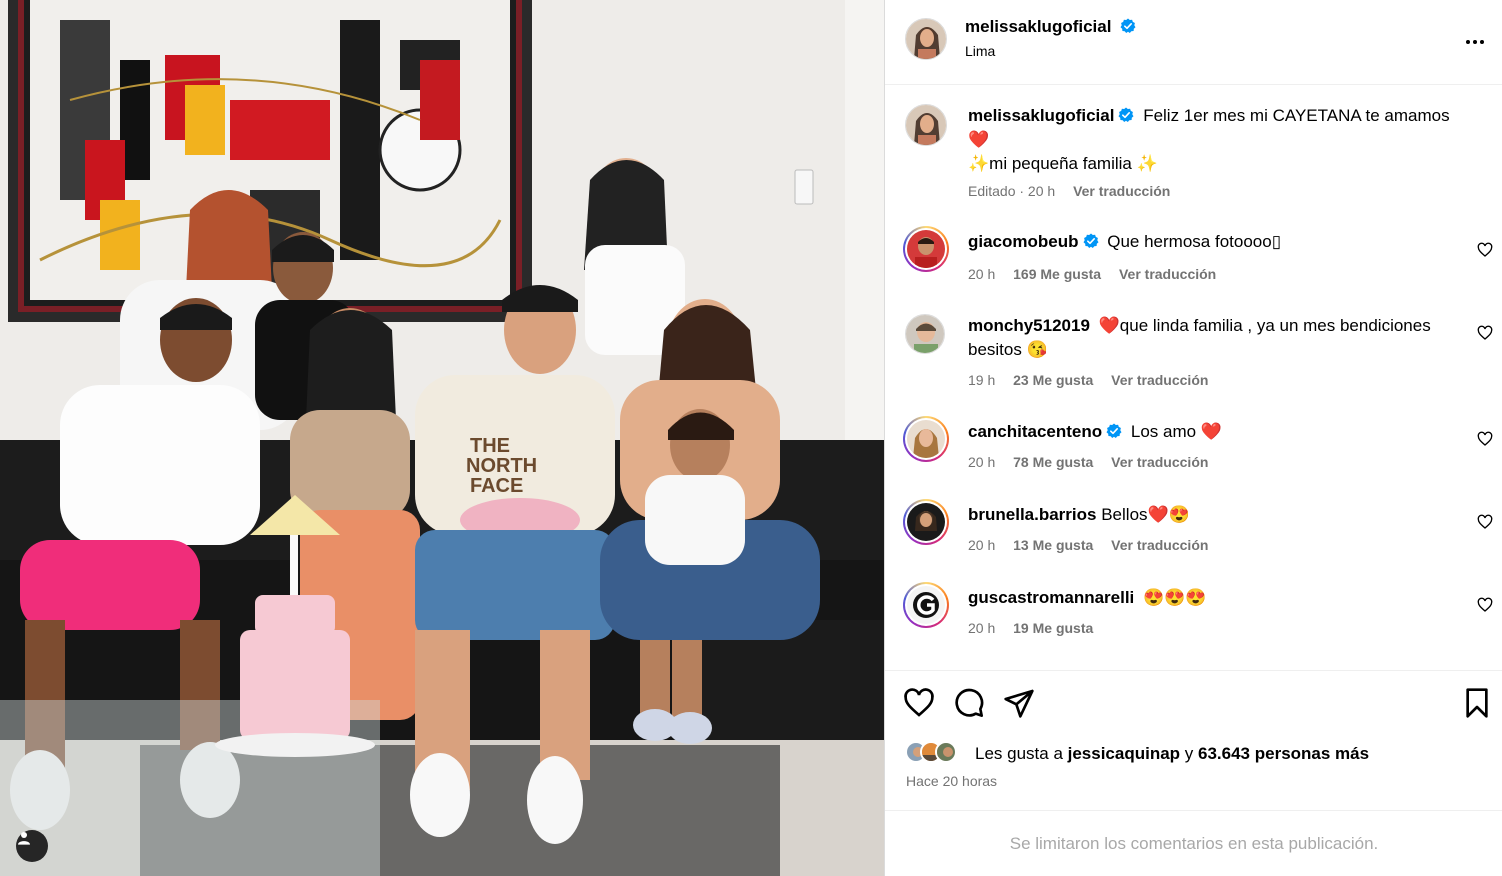 Image resolution: width=1502 pixels, height=876 pixels. What do you see at coordinates (1218, 515) in the screenshot?
I see `comment-text: brunella.barrios Bellos❤️😍` at bounding box center [1218, 515].